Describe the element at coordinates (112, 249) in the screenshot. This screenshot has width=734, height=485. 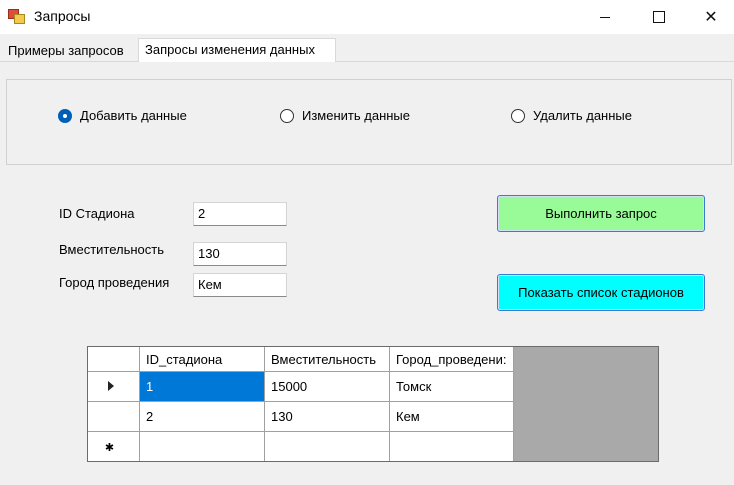
I see `capacity-label: Вместительность` at that location.